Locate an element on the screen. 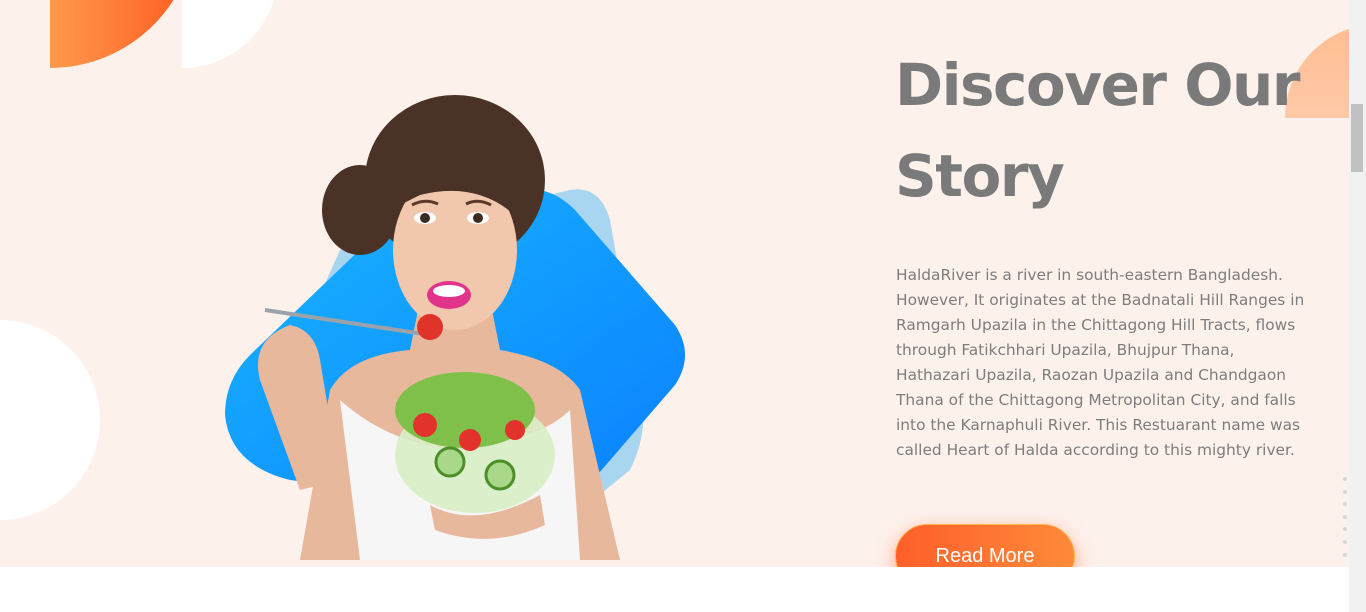  white-half-circle-decoration is located at coordinates (50, 420).